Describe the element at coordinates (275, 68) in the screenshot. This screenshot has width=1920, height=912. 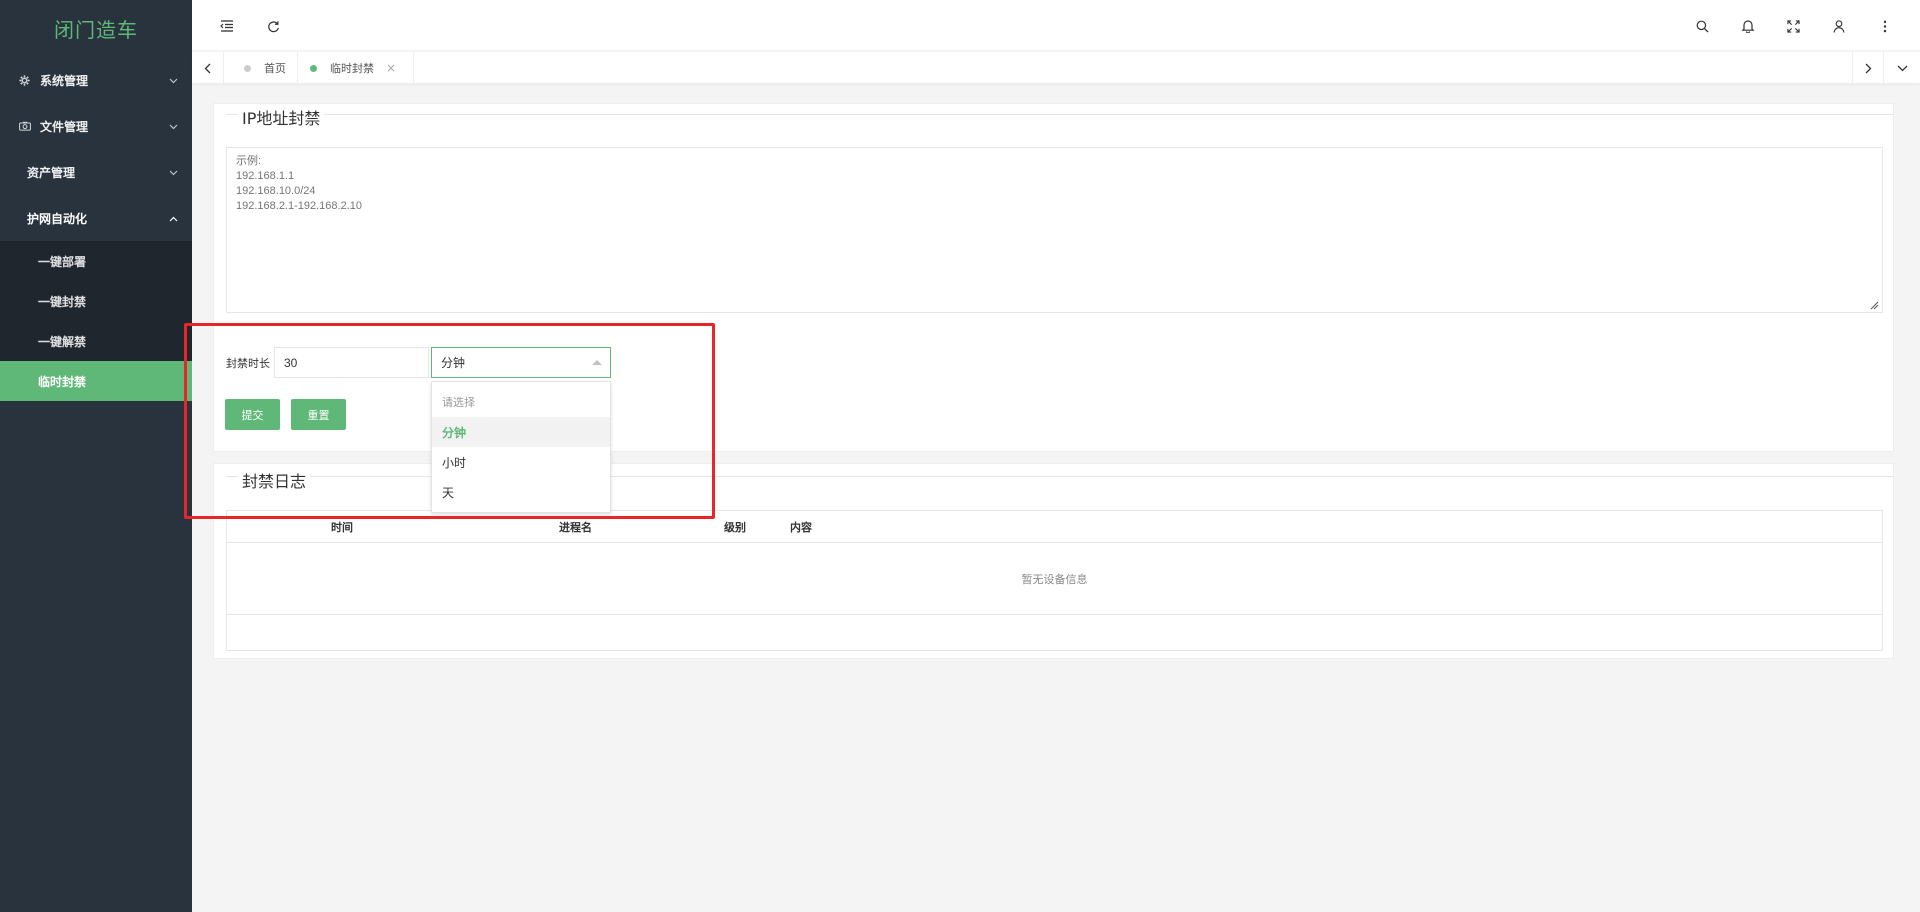
I see `tab-label: 首页` at that location.